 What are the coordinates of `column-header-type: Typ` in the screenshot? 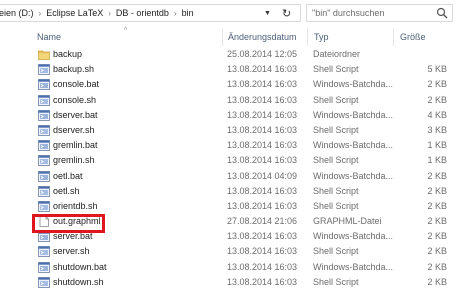 It's located at (321, 37).